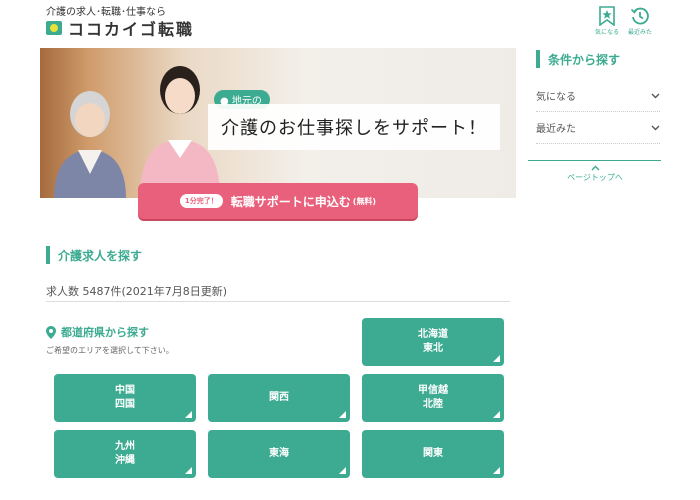 The height and width of the screenshot is (500, 700). What do you see at coordinates (556, 129) in the screenshot?
I see `sidebar-item-label: 最近みた` at bounding box center [556, 129].